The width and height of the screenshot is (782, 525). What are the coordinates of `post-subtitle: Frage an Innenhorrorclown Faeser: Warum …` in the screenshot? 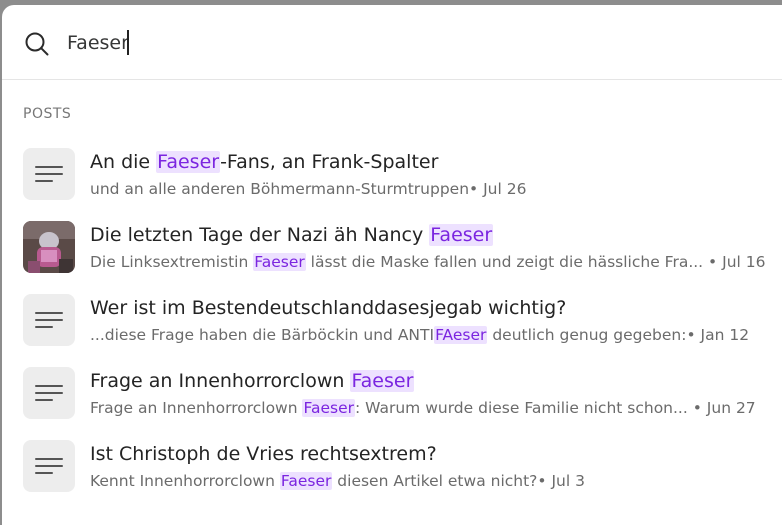 It's located at (423, 408).